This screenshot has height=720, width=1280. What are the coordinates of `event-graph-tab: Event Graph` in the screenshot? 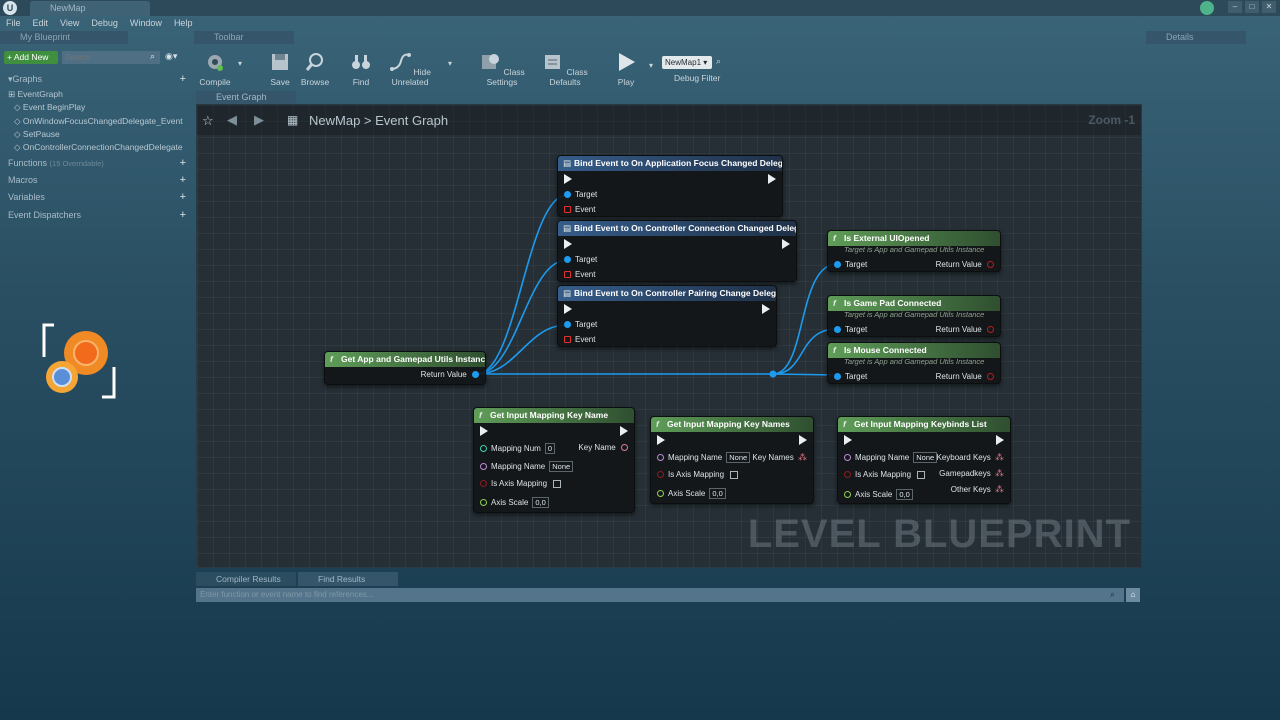 It's located at (246, 97).